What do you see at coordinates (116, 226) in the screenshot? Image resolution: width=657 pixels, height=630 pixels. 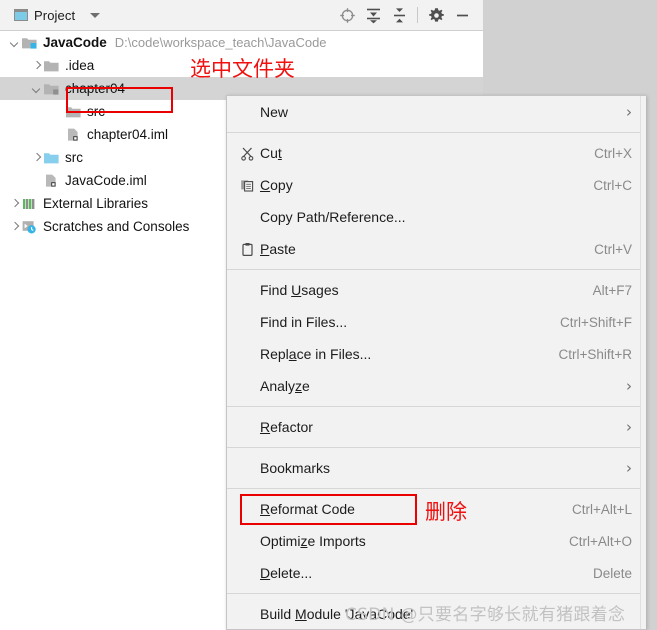 I see `tree-node-label: Scratches and Consoles` at bounding box center [116, 226].